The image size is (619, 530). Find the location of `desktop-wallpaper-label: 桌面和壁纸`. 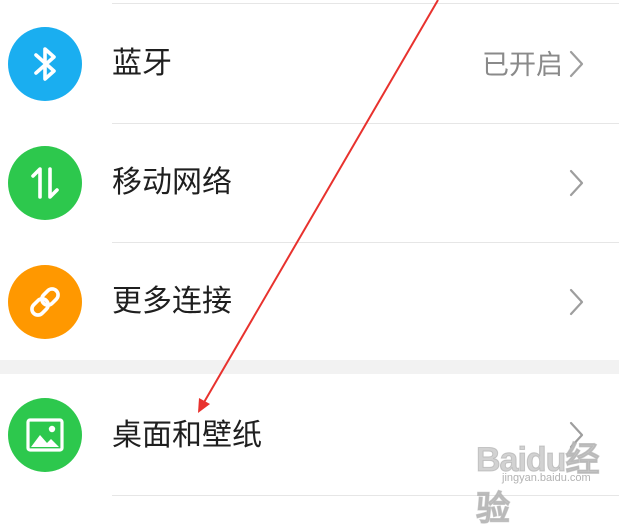

desktop-wallpaper-label: 桌面和壁纸 is located at coordinates (187, 435).